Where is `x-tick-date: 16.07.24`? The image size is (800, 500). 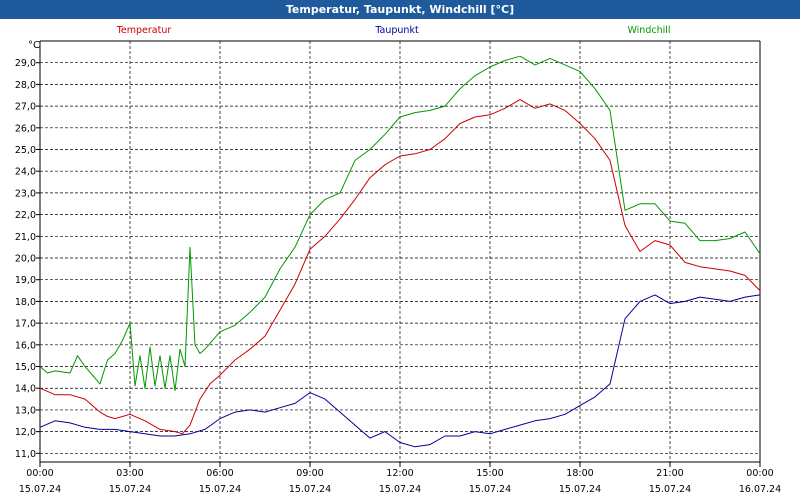 x-tick-date: 16.07.24 is located at coordinates (760, 489).